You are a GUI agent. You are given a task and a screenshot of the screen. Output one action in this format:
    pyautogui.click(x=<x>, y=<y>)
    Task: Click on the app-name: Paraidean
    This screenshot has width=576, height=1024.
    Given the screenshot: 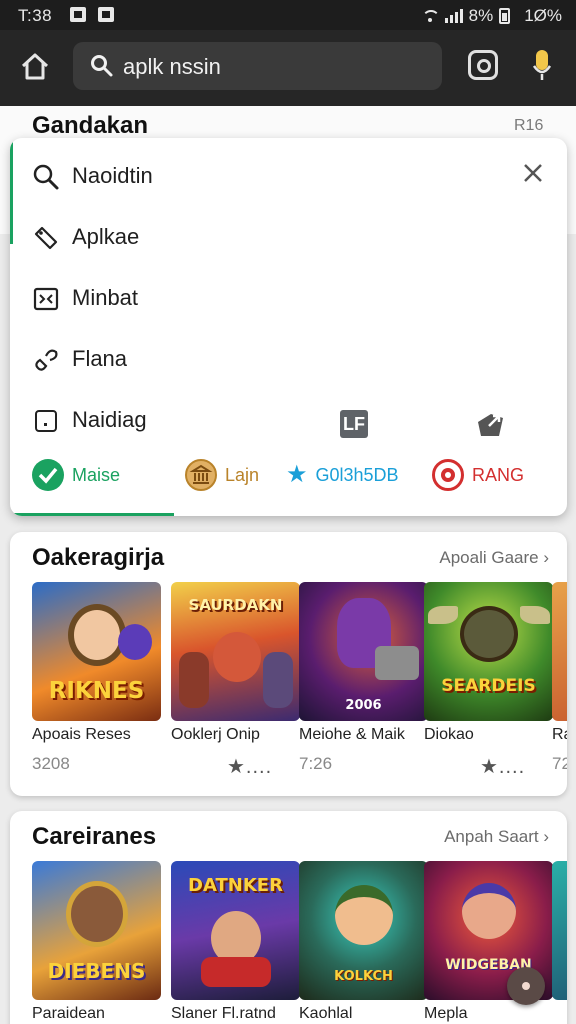 What is the action you would take?
    pyautogui.click(x=68, y=1013)
    